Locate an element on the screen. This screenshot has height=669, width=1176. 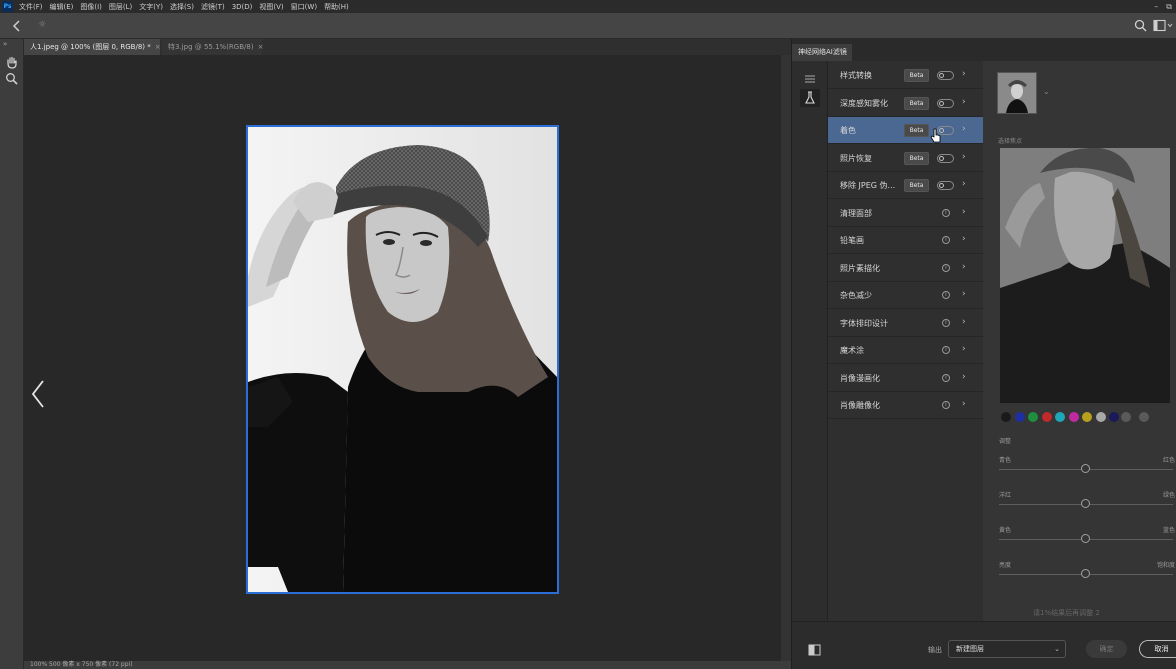
filter-row: 深度感知雾化 Beta › is located at coordinates (905, 103).